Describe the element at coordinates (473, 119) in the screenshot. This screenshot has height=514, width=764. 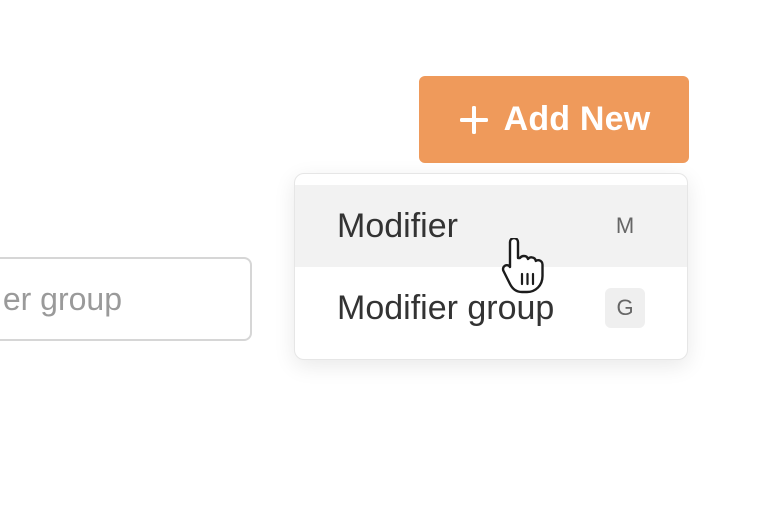
I see `plus-icon` at that location.